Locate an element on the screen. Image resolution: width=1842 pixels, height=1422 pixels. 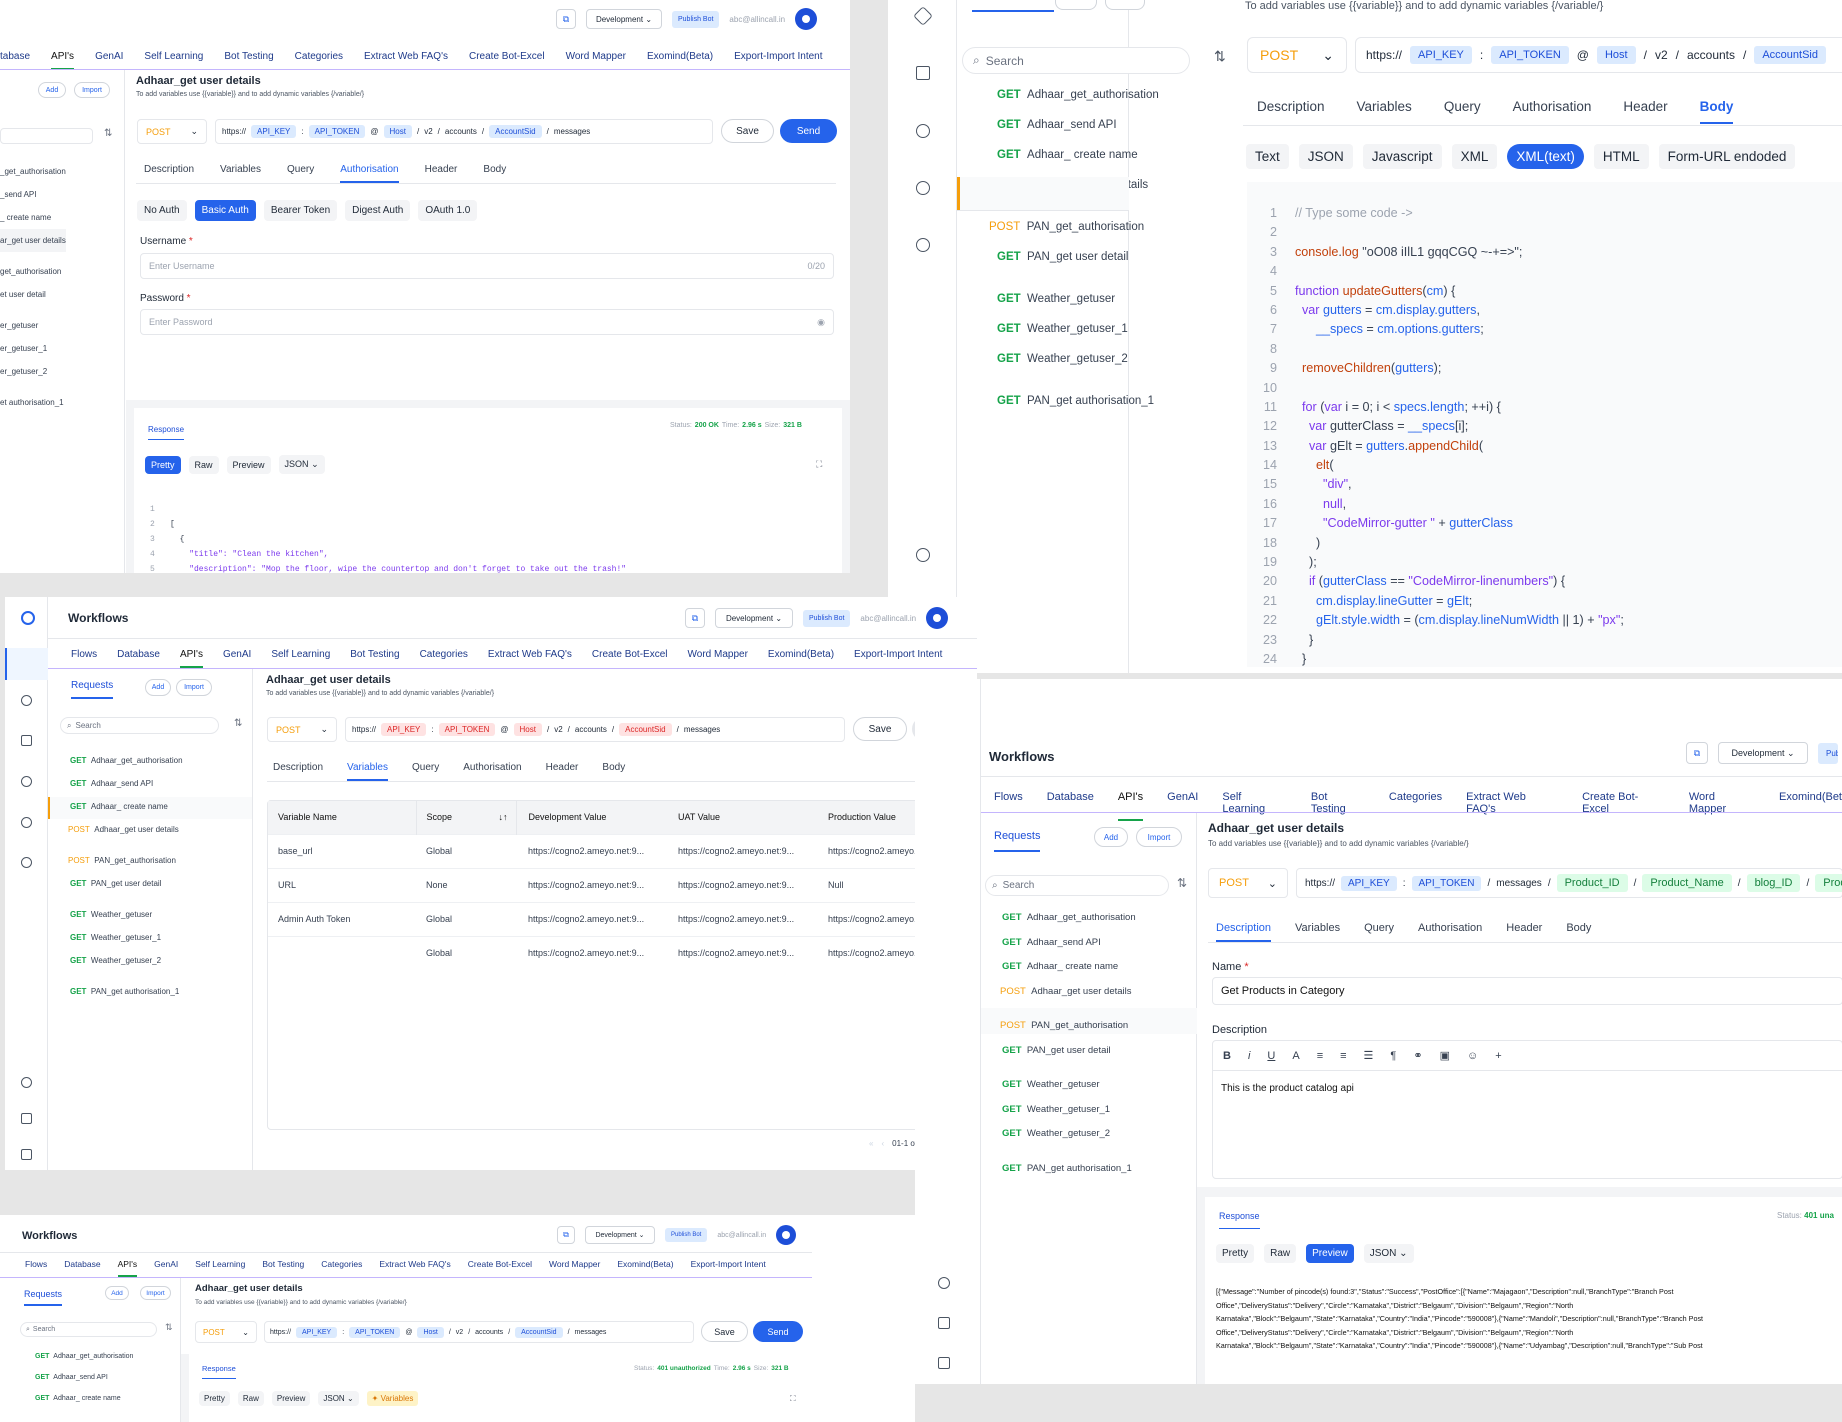
text-color-icon: A is located at coordinates (1295, 1056).